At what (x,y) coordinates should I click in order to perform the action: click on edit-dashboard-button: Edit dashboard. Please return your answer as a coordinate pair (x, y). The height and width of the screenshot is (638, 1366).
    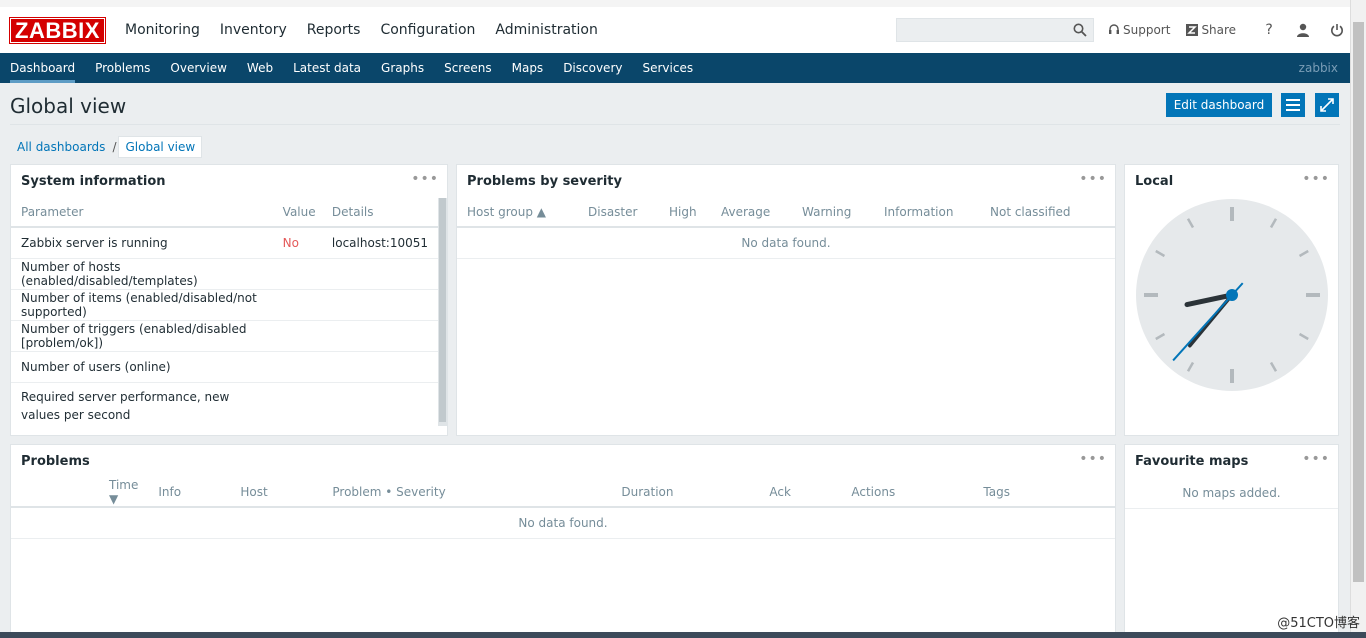
    Looking at the image, I should click on (1219, 105).